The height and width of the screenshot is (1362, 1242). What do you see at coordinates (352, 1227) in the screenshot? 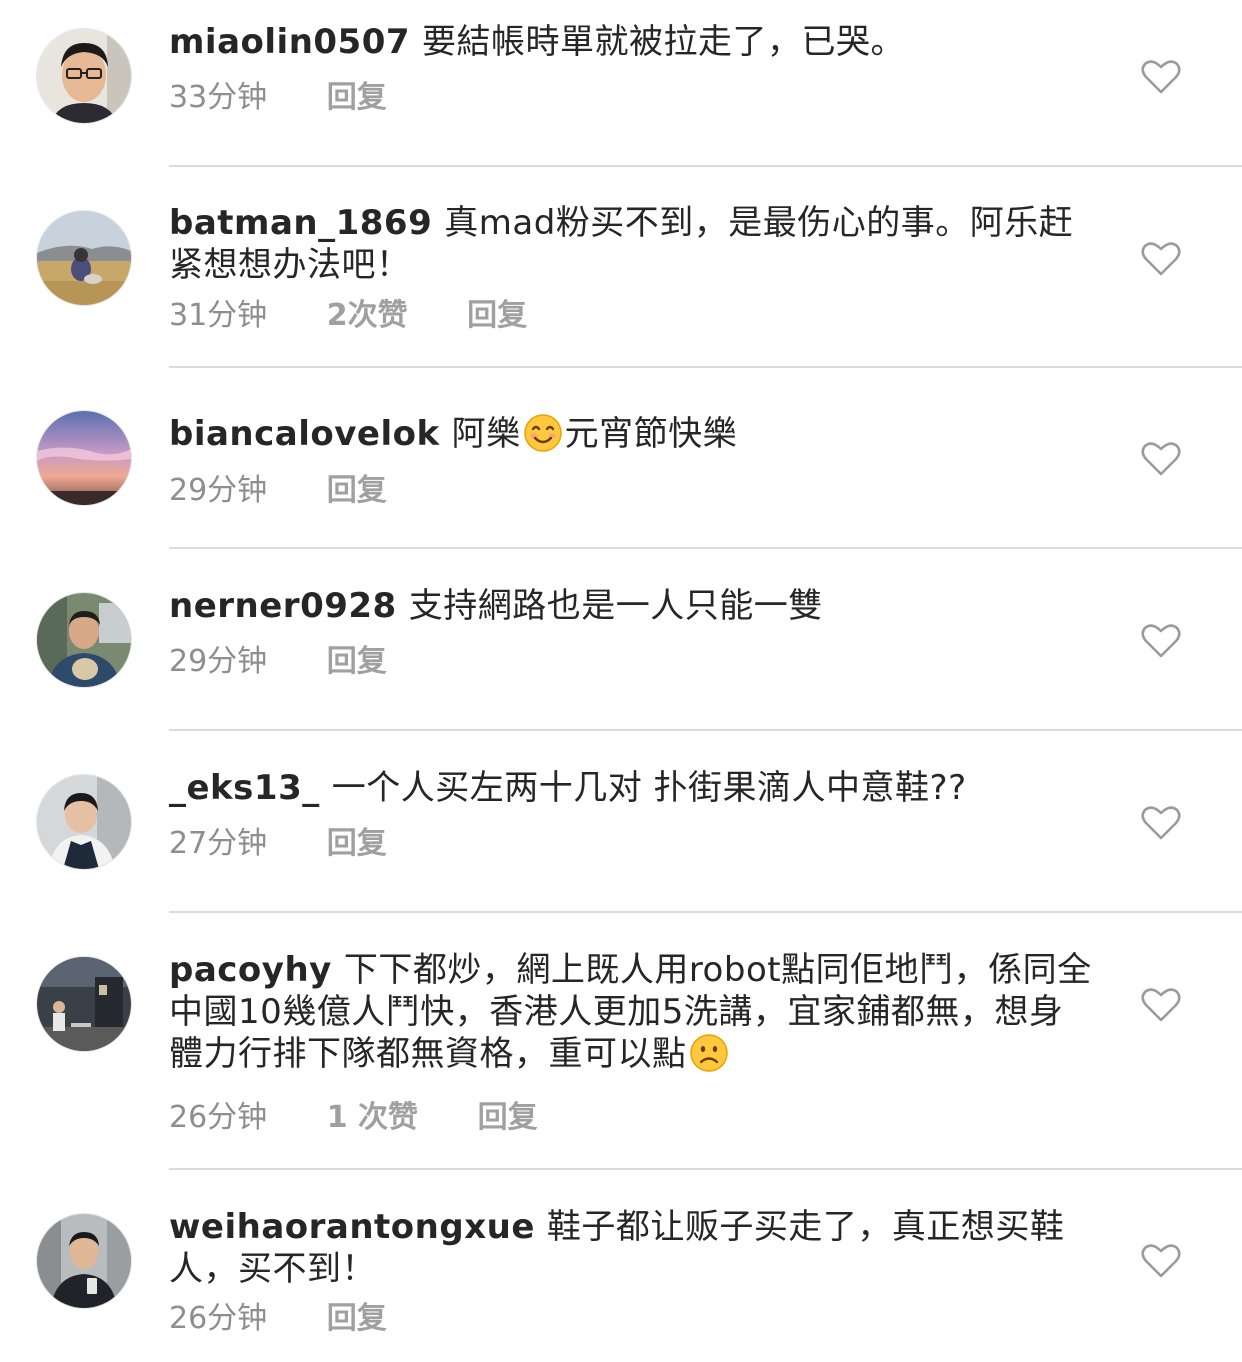
I see `username-link: weihaorantongxue` at bounding box center [352, 1227].